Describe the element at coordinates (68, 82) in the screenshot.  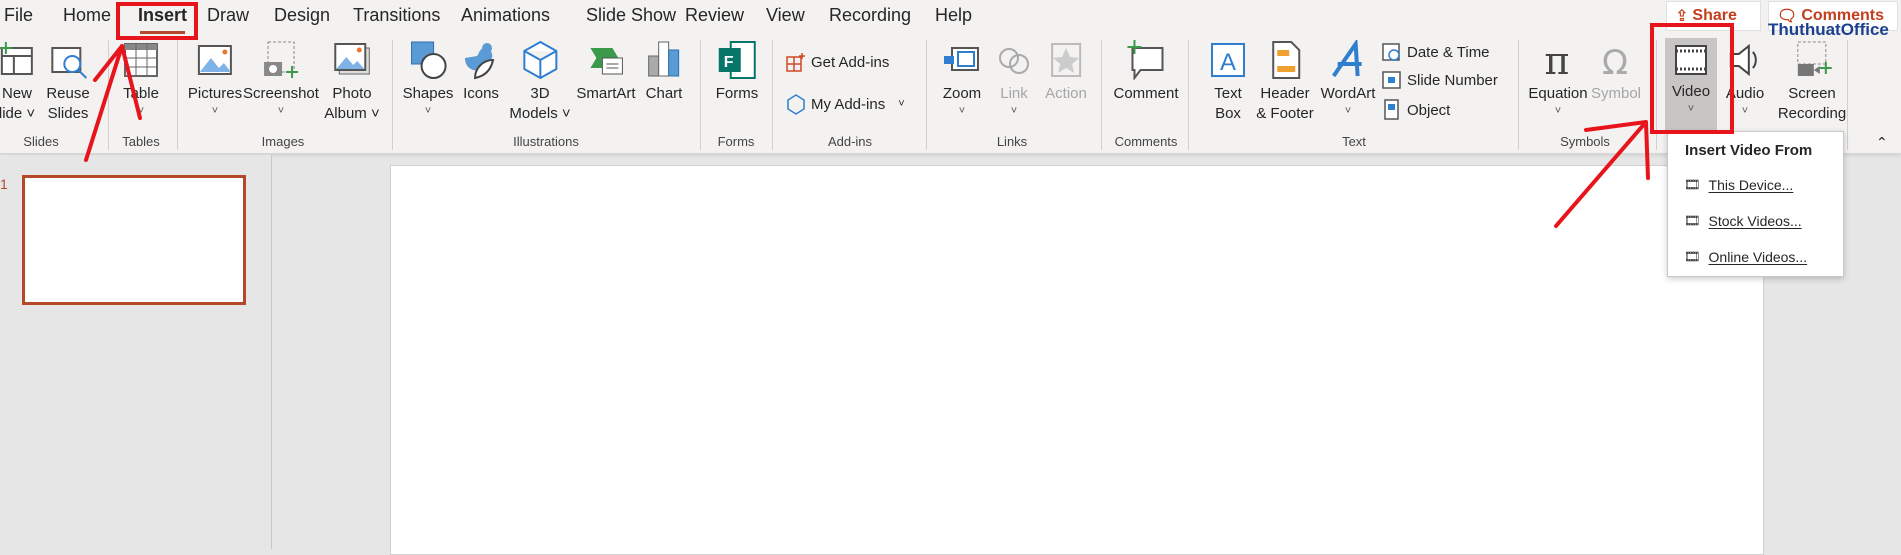
I see `reuse-slides-button: Reuse Slides` at that location.